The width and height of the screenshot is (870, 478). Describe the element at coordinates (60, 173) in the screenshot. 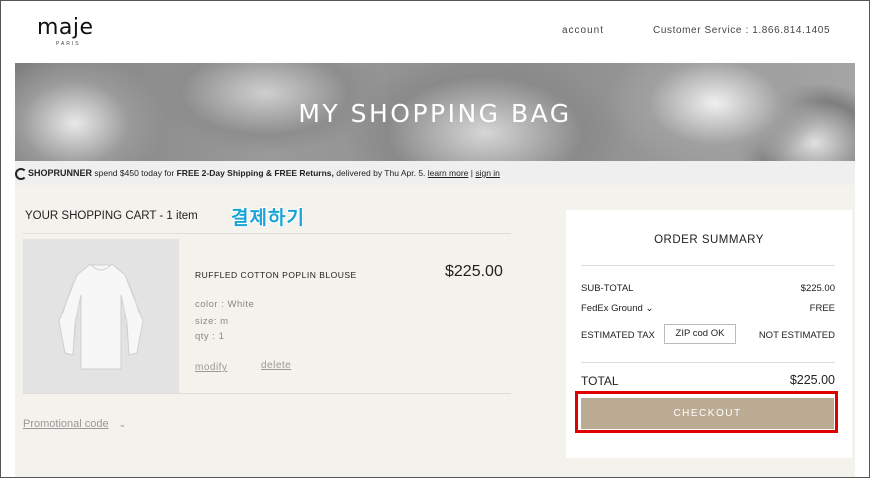

I see `shoprunner-brand: SHOPRUNNER` at that location.